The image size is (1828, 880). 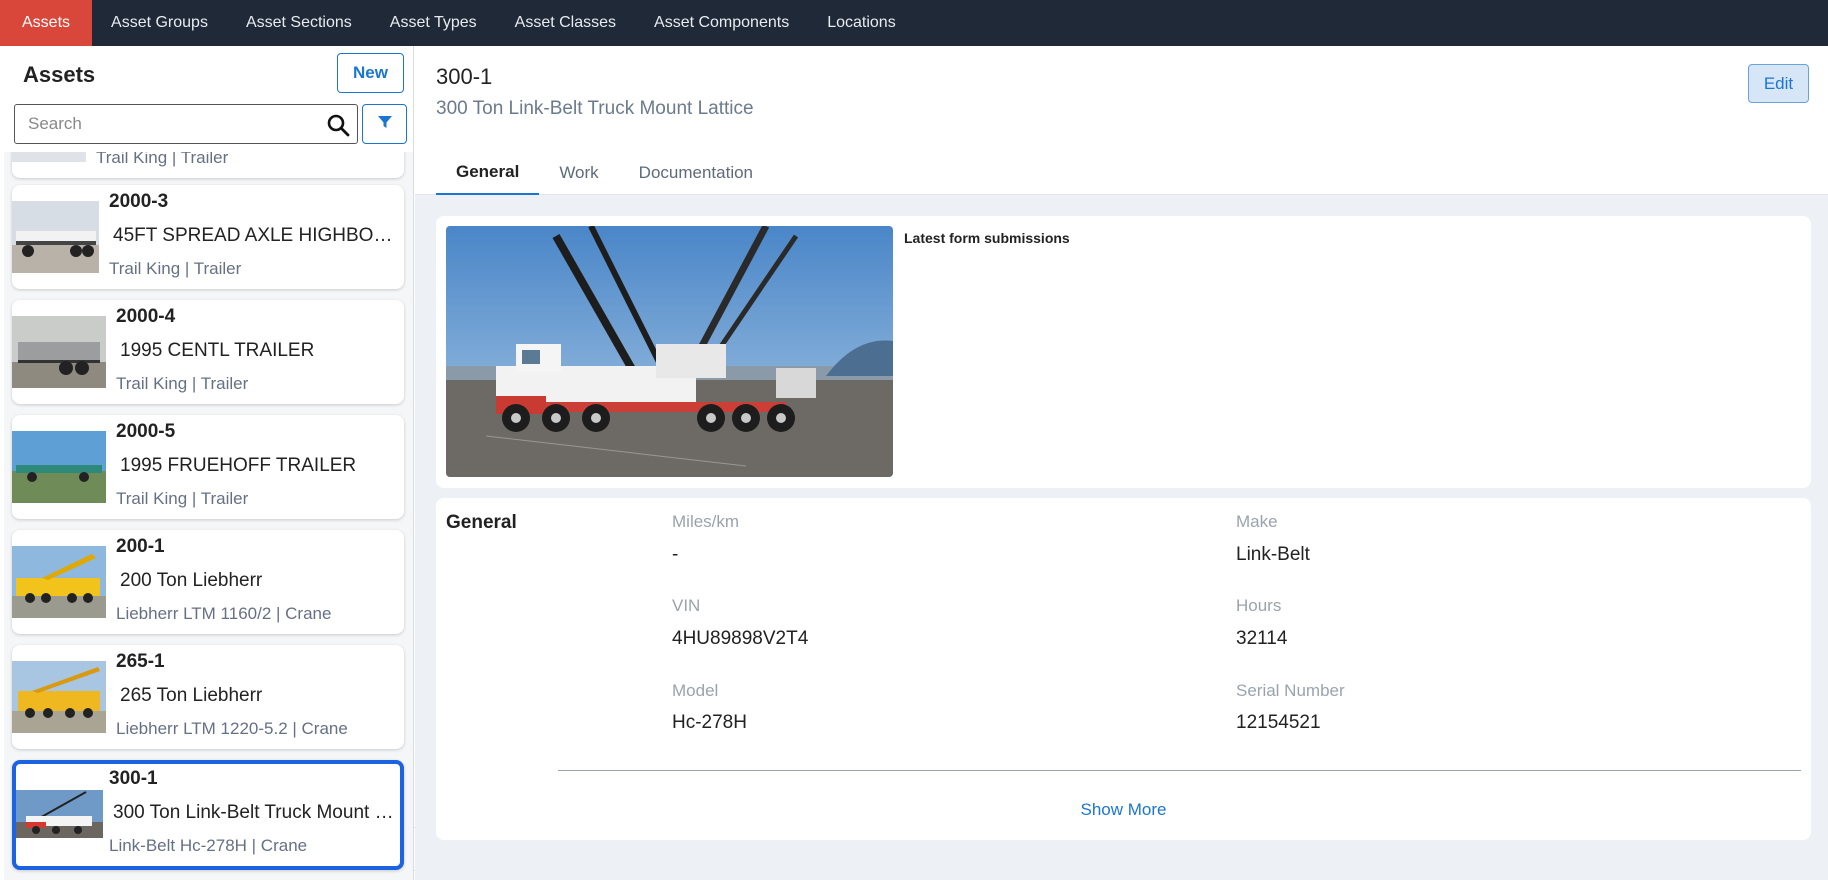 What do you see at coordinates (146, 431) in the screenshot?
I see `asset-id: 2000-5` at bounding box center [146, 431].